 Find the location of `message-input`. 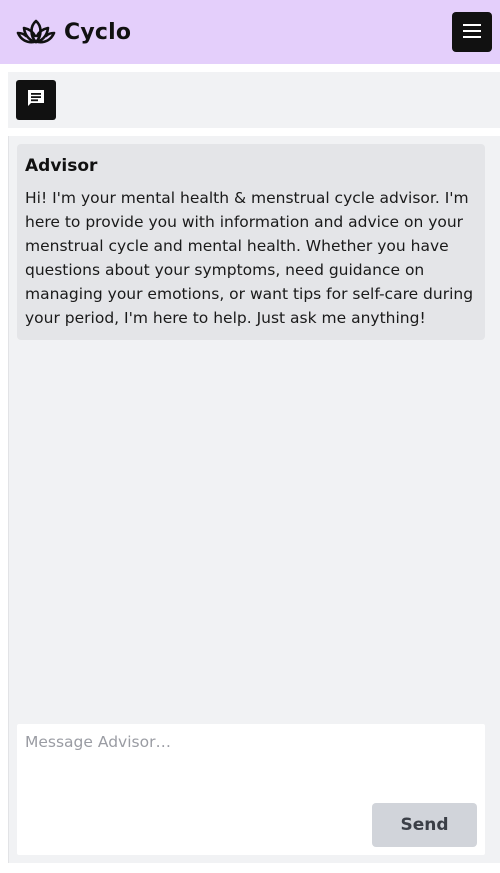

message-input is located at coordinates (251, 761).